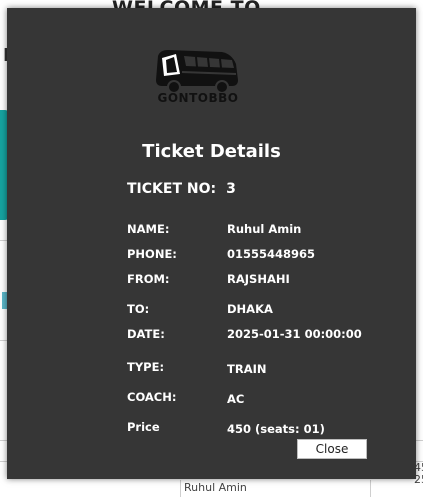 The width and height of the screenshot is (423, 497). What do you see at coordinates (148, 229) in the screenshot?
I see `name-label: NAME:` at bounding box center [148, 229].